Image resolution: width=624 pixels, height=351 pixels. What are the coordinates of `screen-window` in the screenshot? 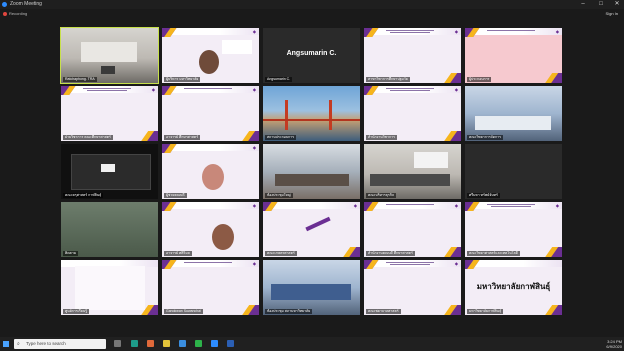 It's located at (108, 168).